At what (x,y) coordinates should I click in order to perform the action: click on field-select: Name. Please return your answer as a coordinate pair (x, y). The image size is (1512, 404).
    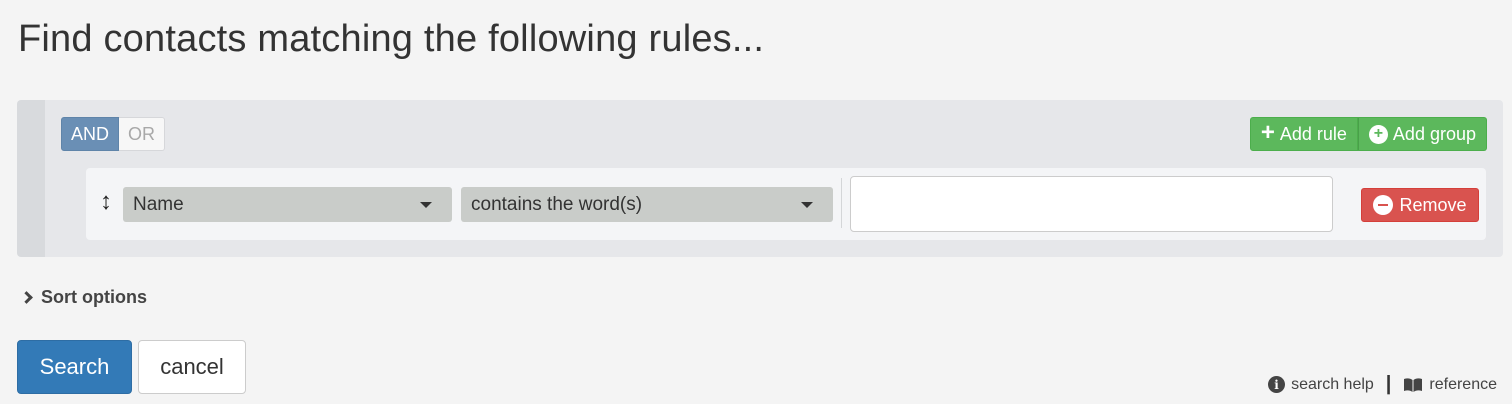
    Looking at the image, I should click on (287, 204).